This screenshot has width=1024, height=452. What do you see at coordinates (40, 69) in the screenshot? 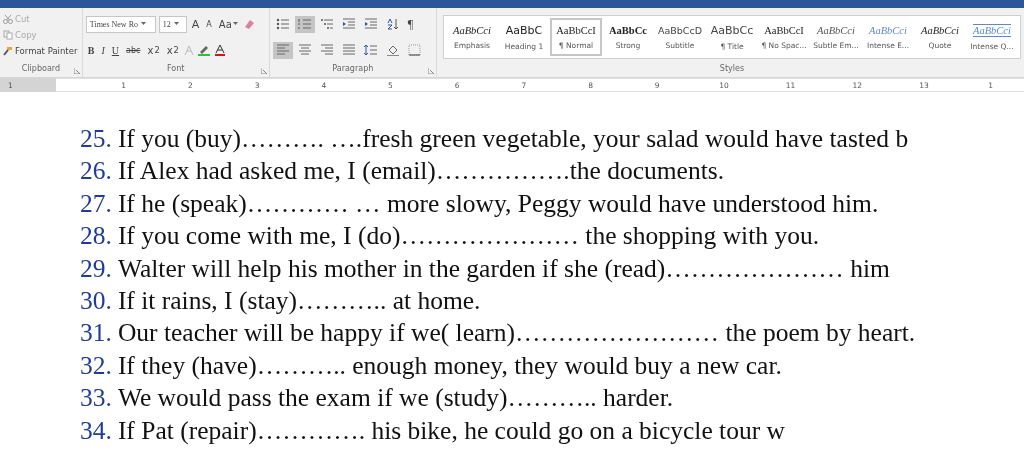
I see `group-label: Clipboard` at bounding box center [40, 69].